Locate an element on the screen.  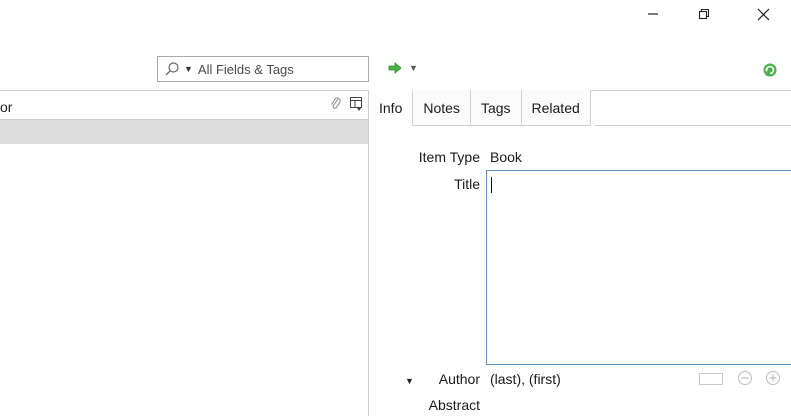
search-input: ▼ All Fields & Tags is located at coordinates (263, 69).